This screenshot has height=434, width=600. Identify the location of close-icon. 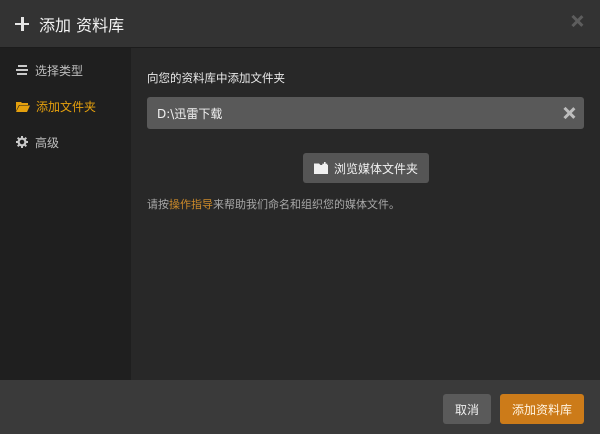
(577, 21).